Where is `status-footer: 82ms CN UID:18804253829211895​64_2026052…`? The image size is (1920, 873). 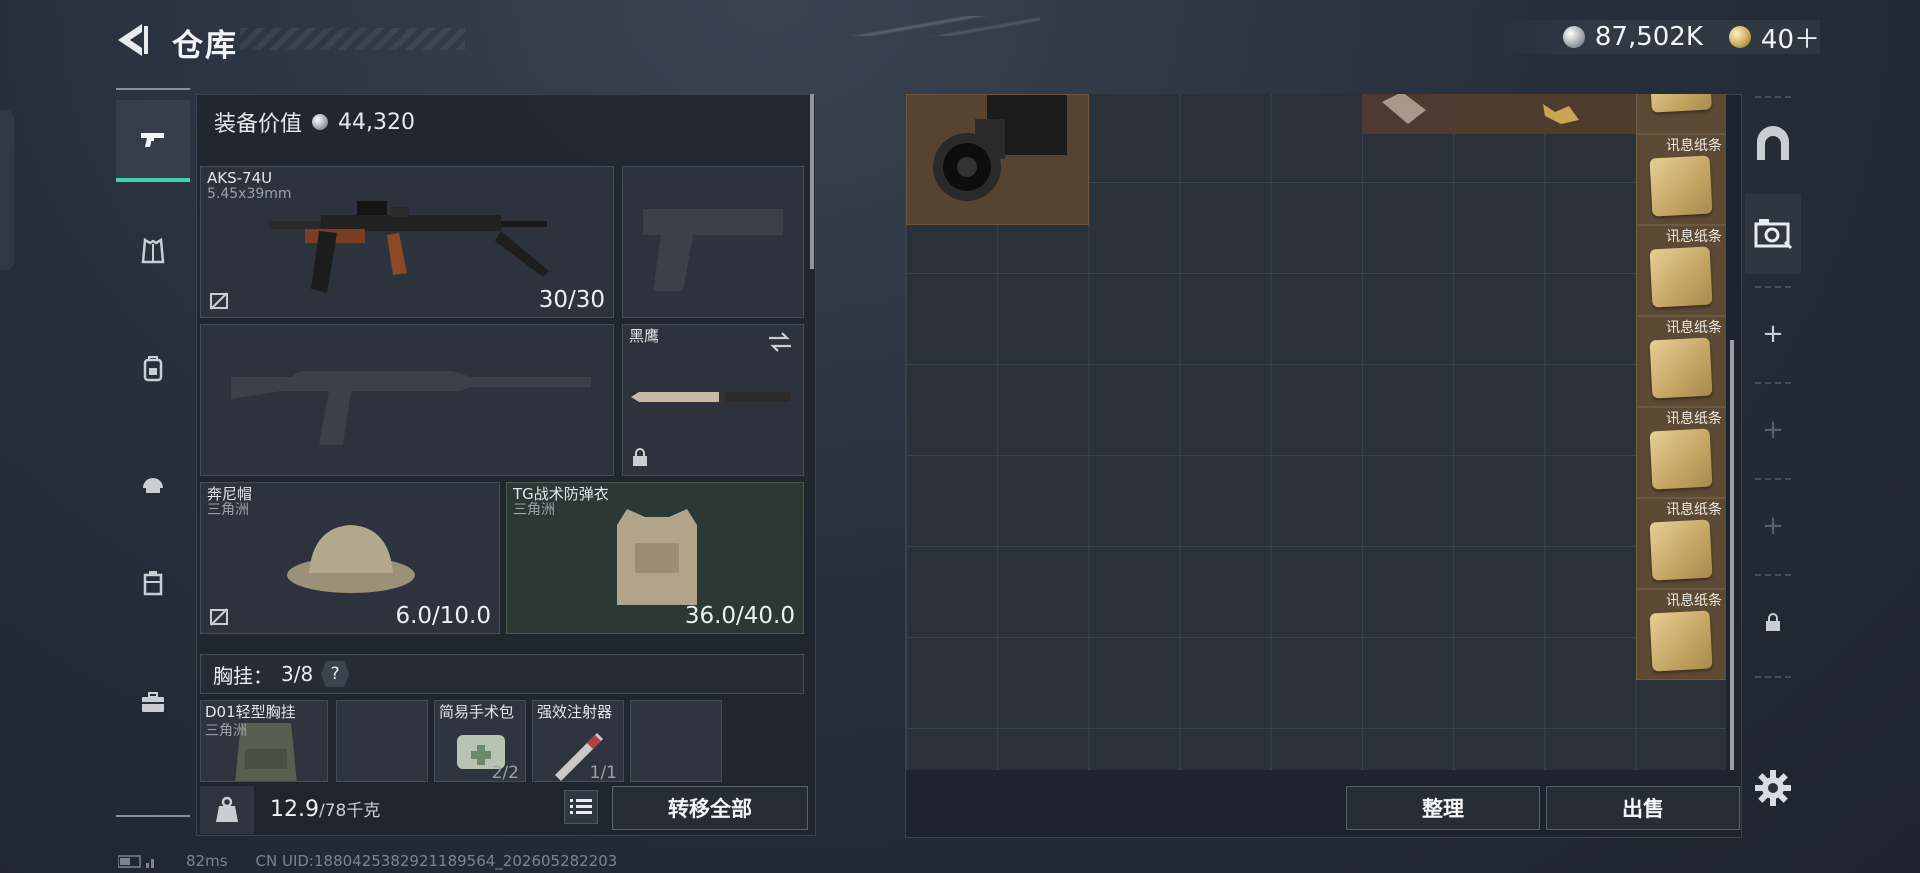 status-footer: 82ms CN UID:18804253829211895​64_2026052… is located at coordinates (367, 861).